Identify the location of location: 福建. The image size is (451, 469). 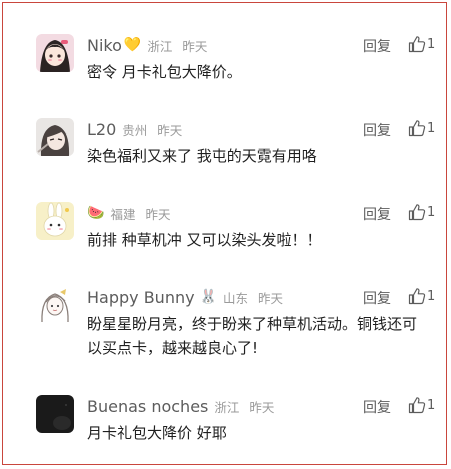
(123, 214).